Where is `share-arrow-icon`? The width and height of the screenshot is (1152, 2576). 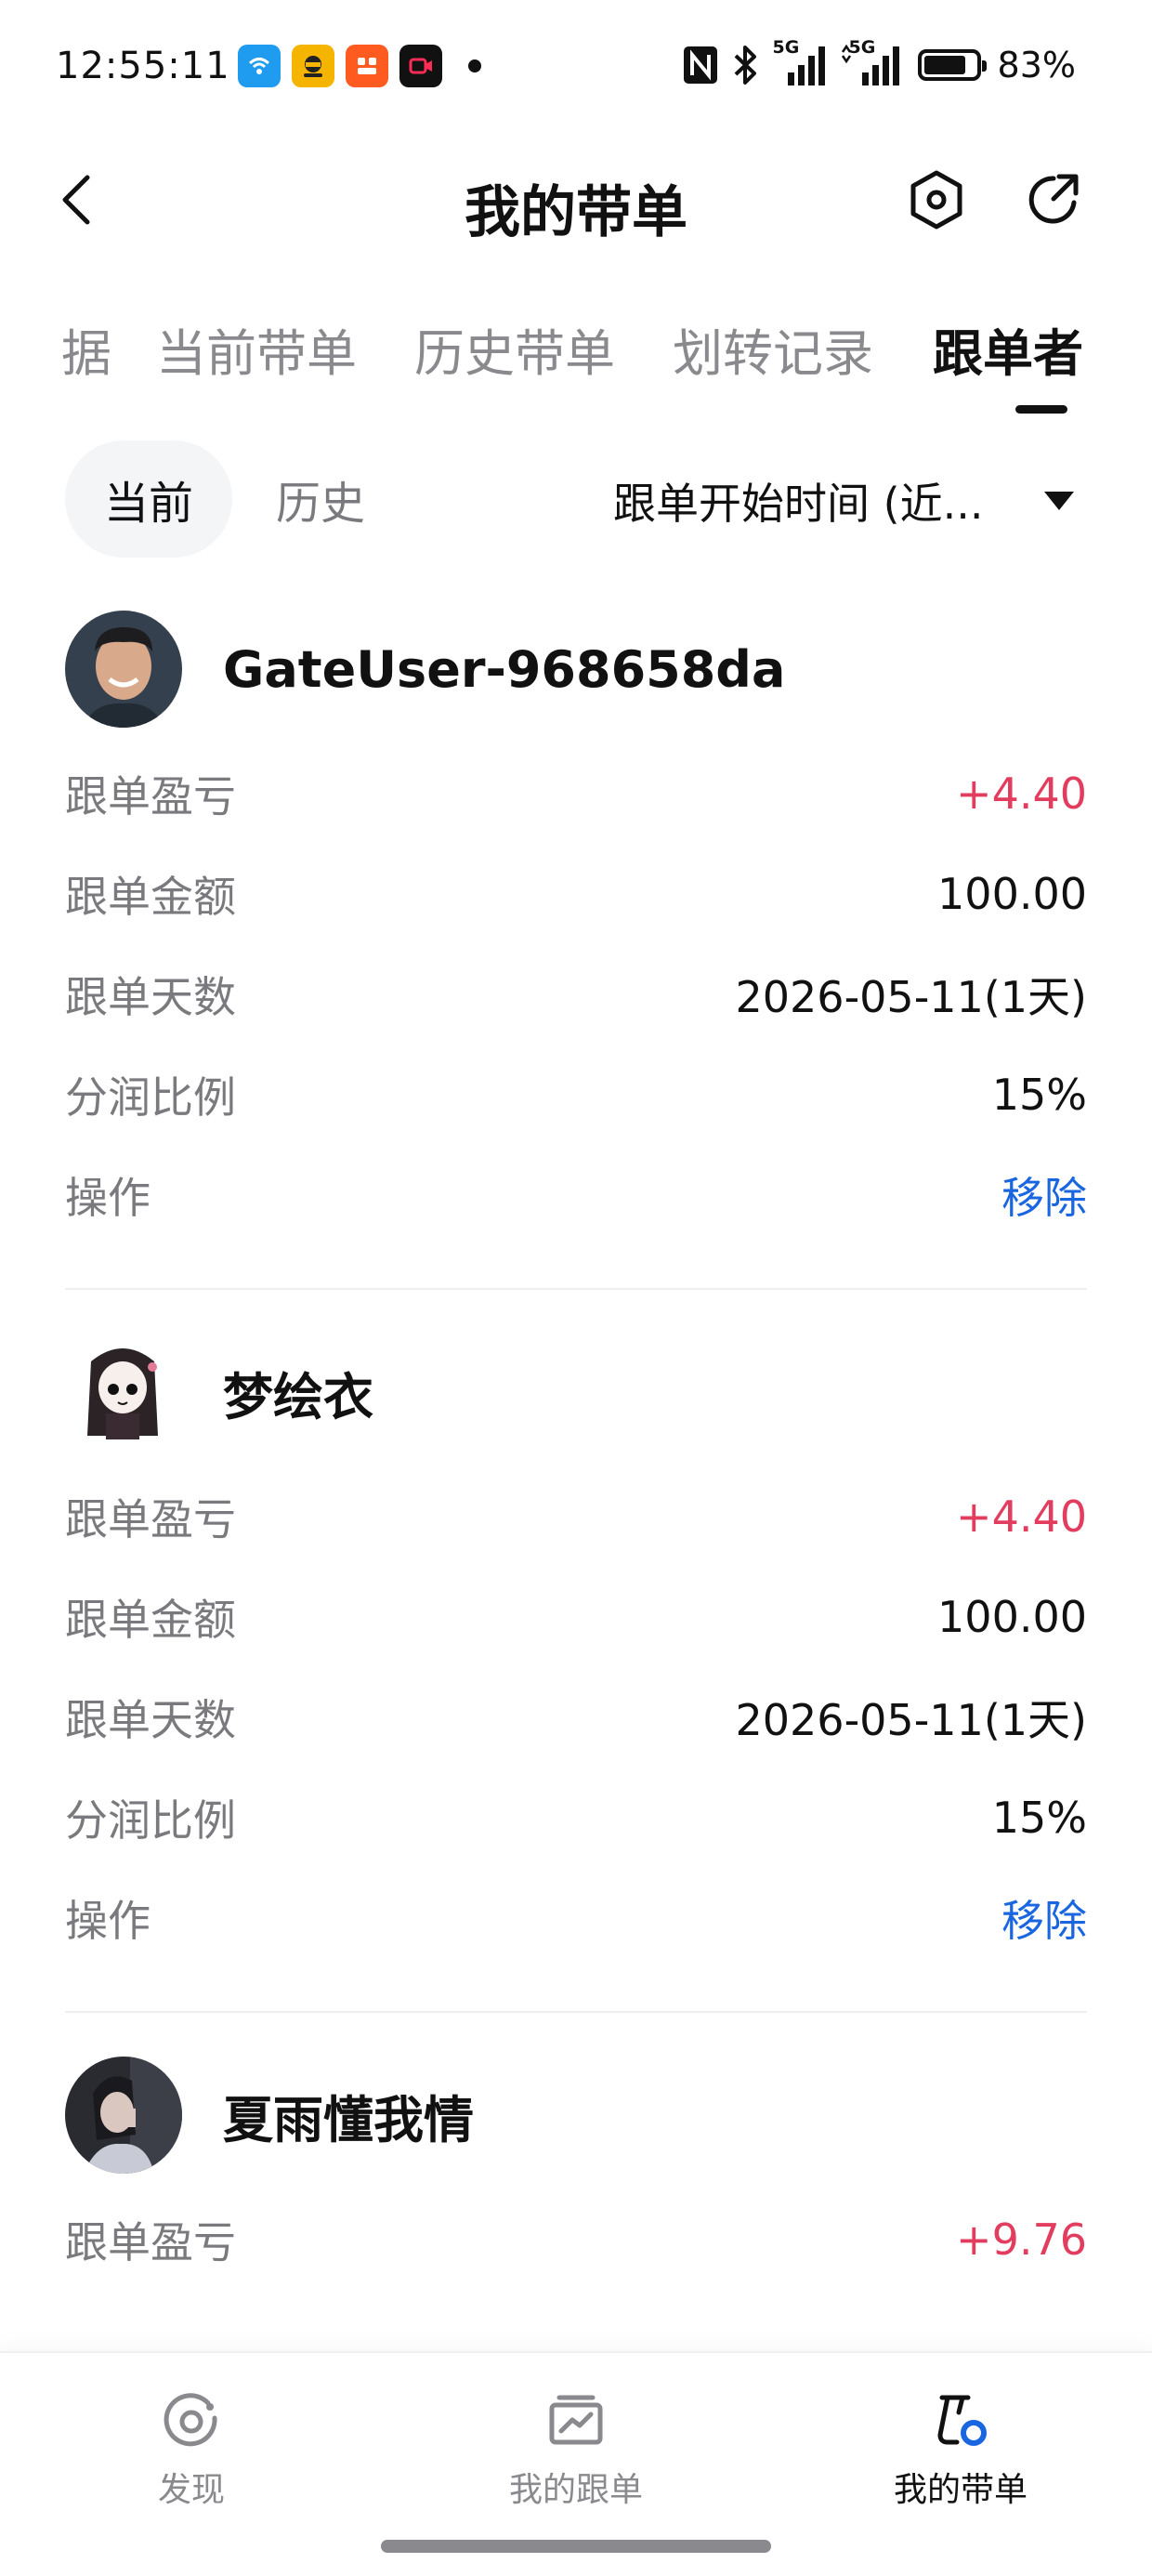 share-arrow-icon is located at coordinates (1053, 199).